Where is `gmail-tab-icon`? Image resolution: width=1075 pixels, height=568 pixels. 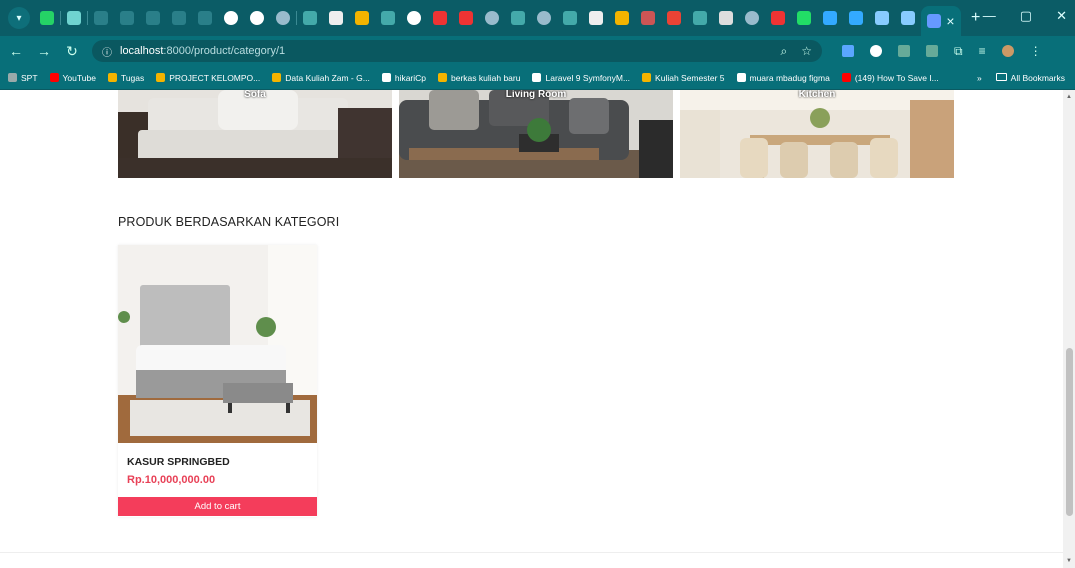 gmail-tab-icon is located at coordinates (674, 18).